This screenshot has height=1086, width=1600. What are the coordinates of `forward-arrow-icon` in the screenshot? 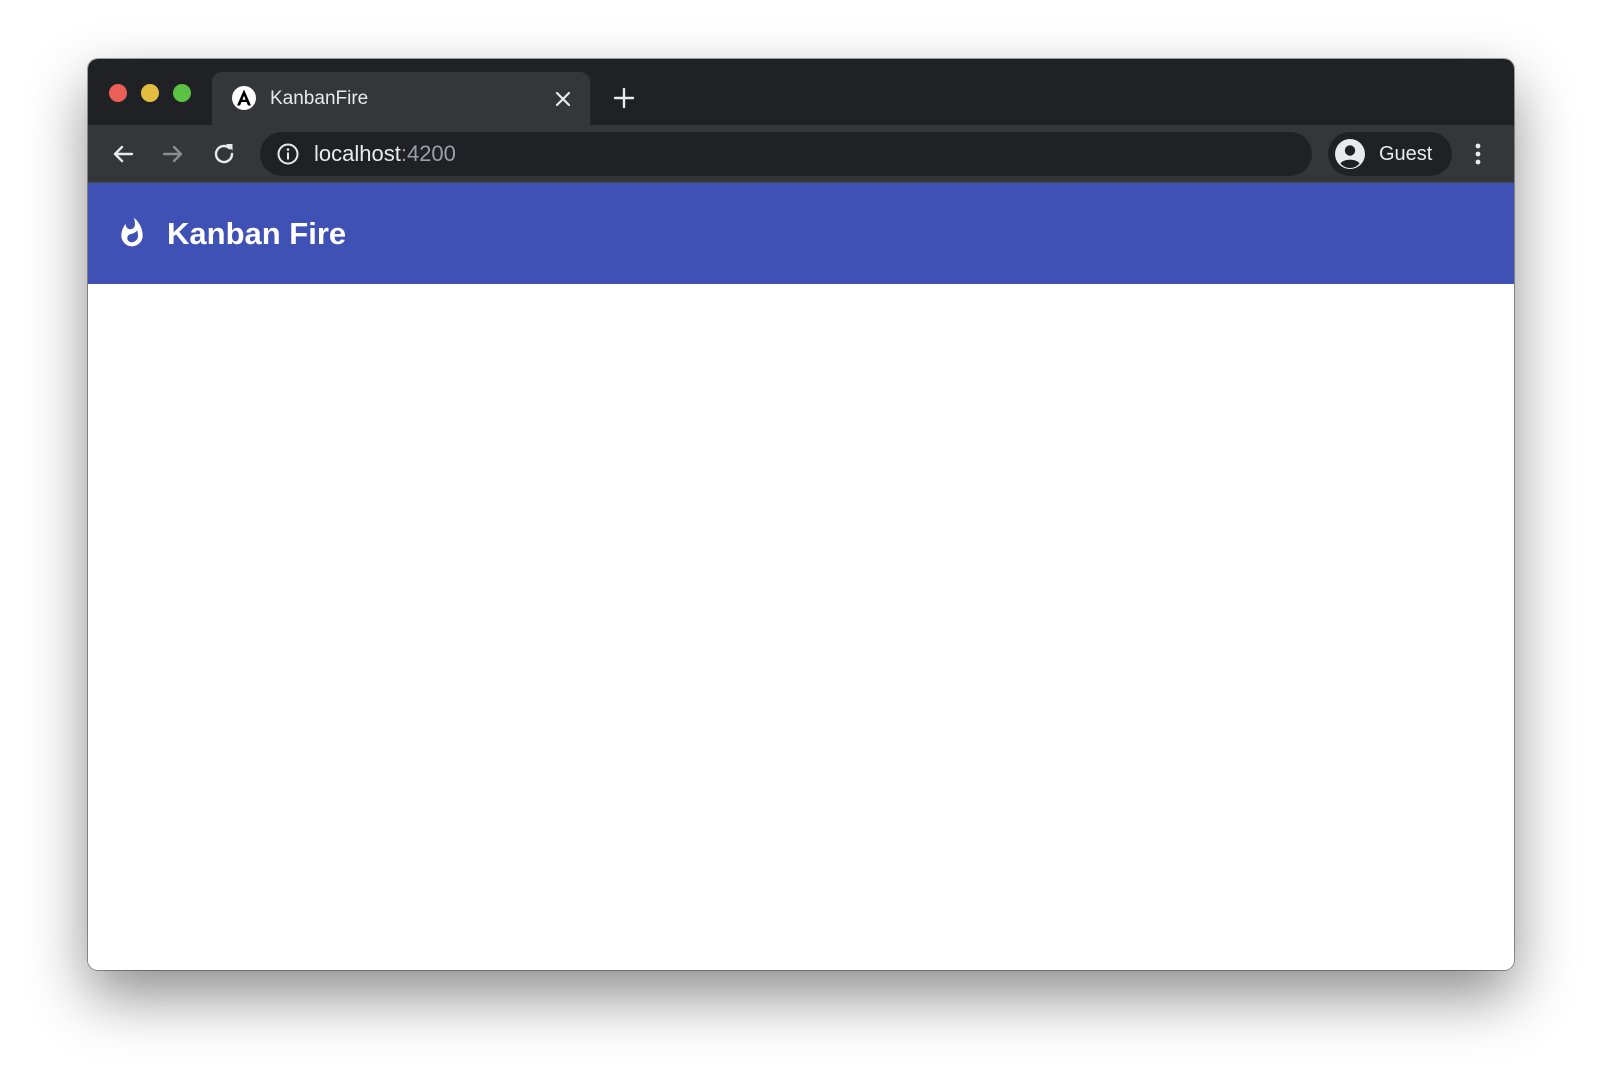 It's located at (173, 154).